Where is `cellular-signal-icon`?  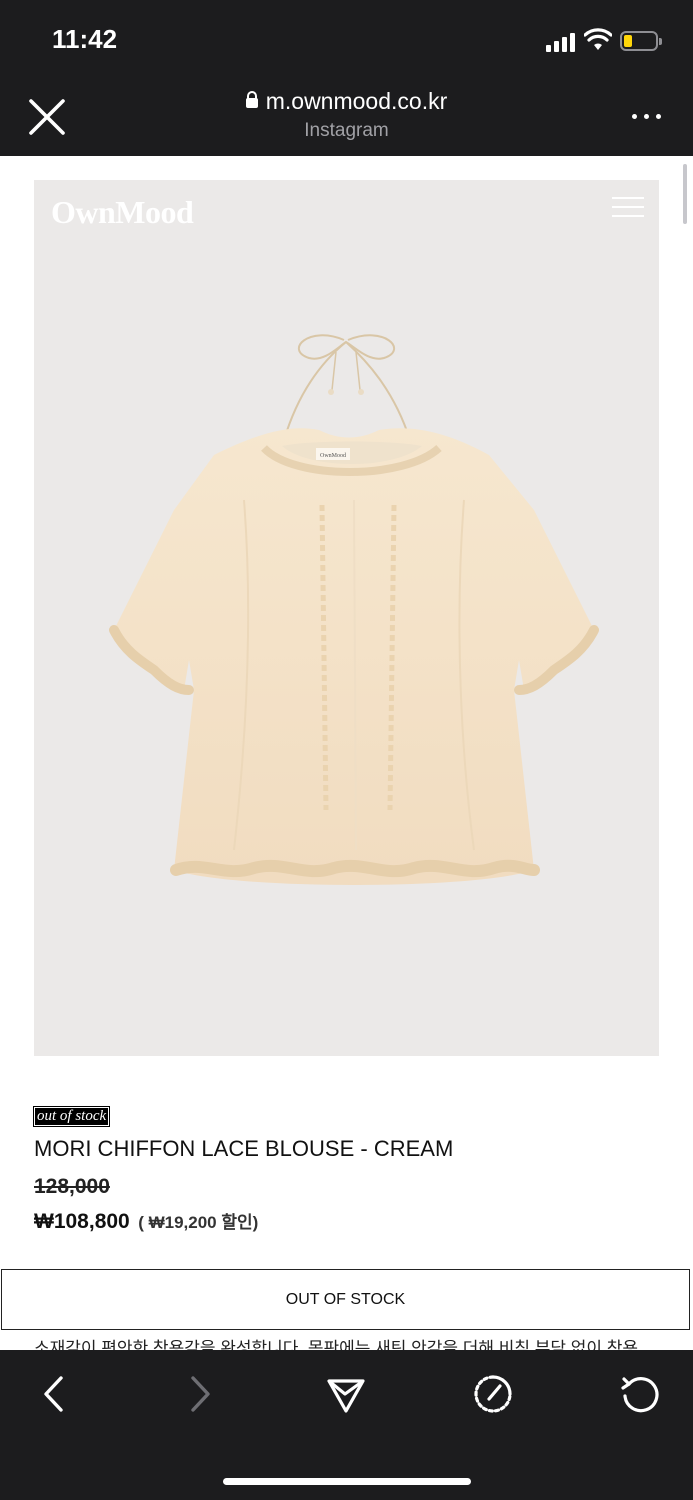
cellular-signal-icon is located at coordinates (562, 42).